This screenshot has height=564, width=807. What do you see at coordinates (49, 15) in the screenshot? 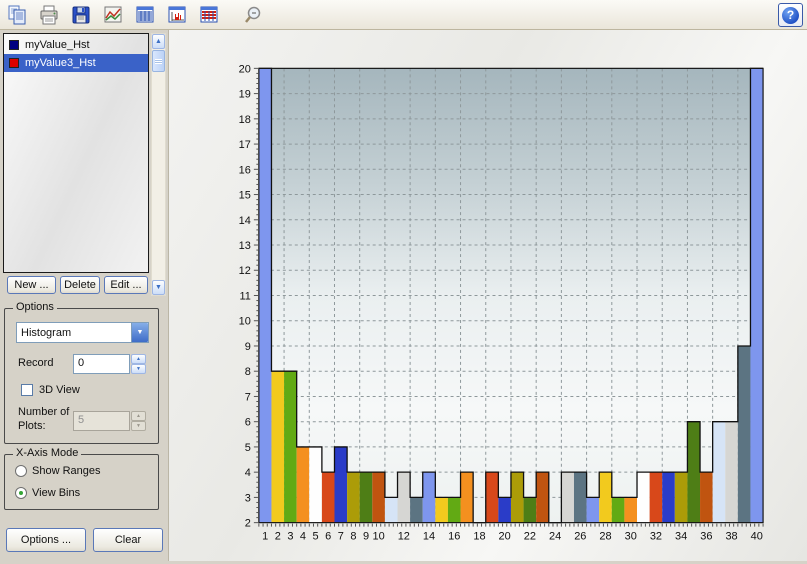
I see `print-icon` at bounding box center [49, 15].